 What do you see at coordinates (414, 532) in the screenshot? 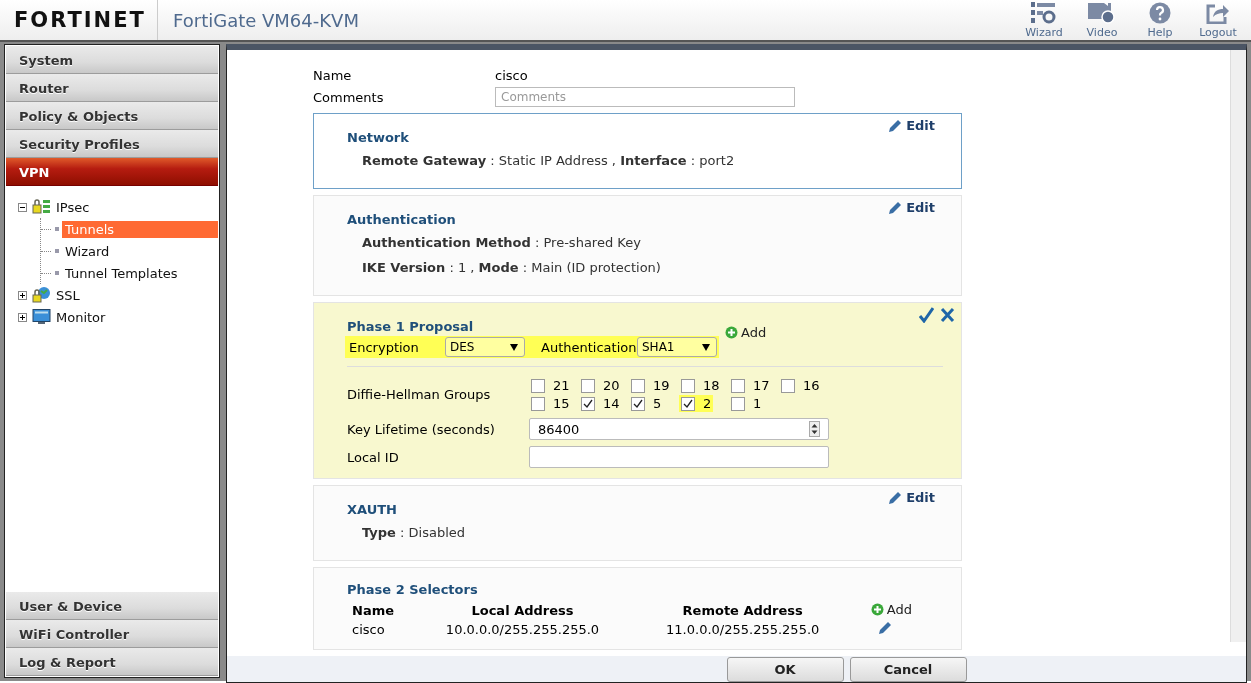
I see `summary-text: Type : Disabled` at bounding box center [414, 532].